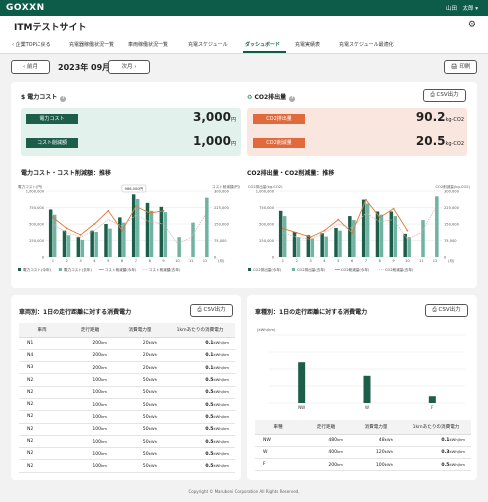 This screenshot has height=502, width=488. I want to click on x-tick-label: 12, so click(435, 261).